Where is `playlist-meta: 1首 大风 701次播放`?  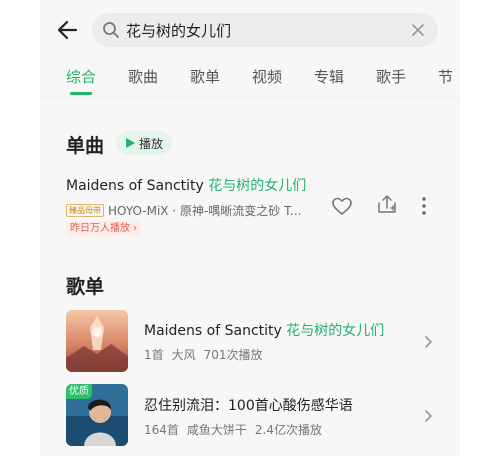
playlist-meta: 1首 大风 701次播放 is located at coordinates (207, 354).